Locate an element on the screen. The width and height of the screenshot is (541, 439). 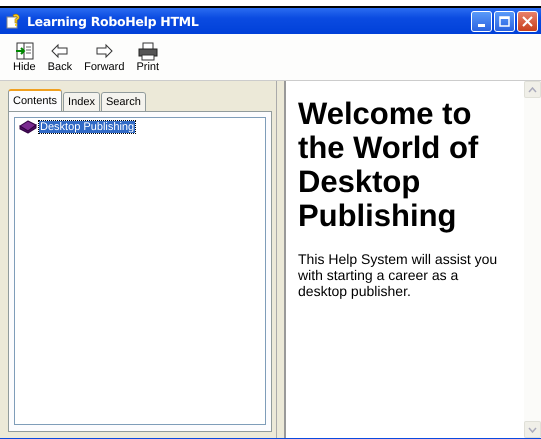
minimize-icon is located at coordinates (481, 25).